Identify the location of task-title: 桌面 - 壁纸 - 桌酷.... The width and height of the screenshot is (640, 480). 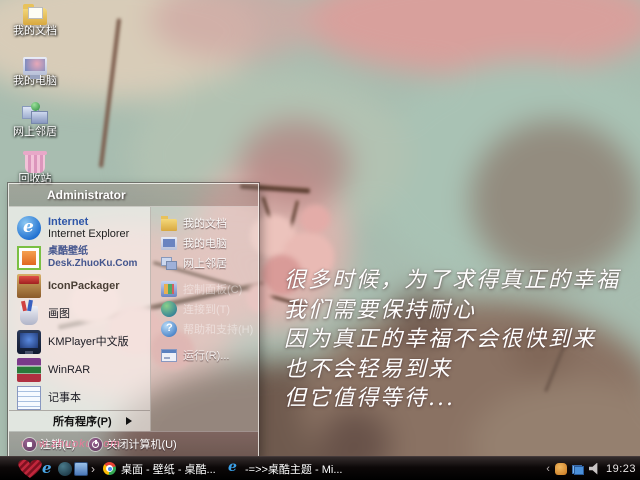
(168, 469).